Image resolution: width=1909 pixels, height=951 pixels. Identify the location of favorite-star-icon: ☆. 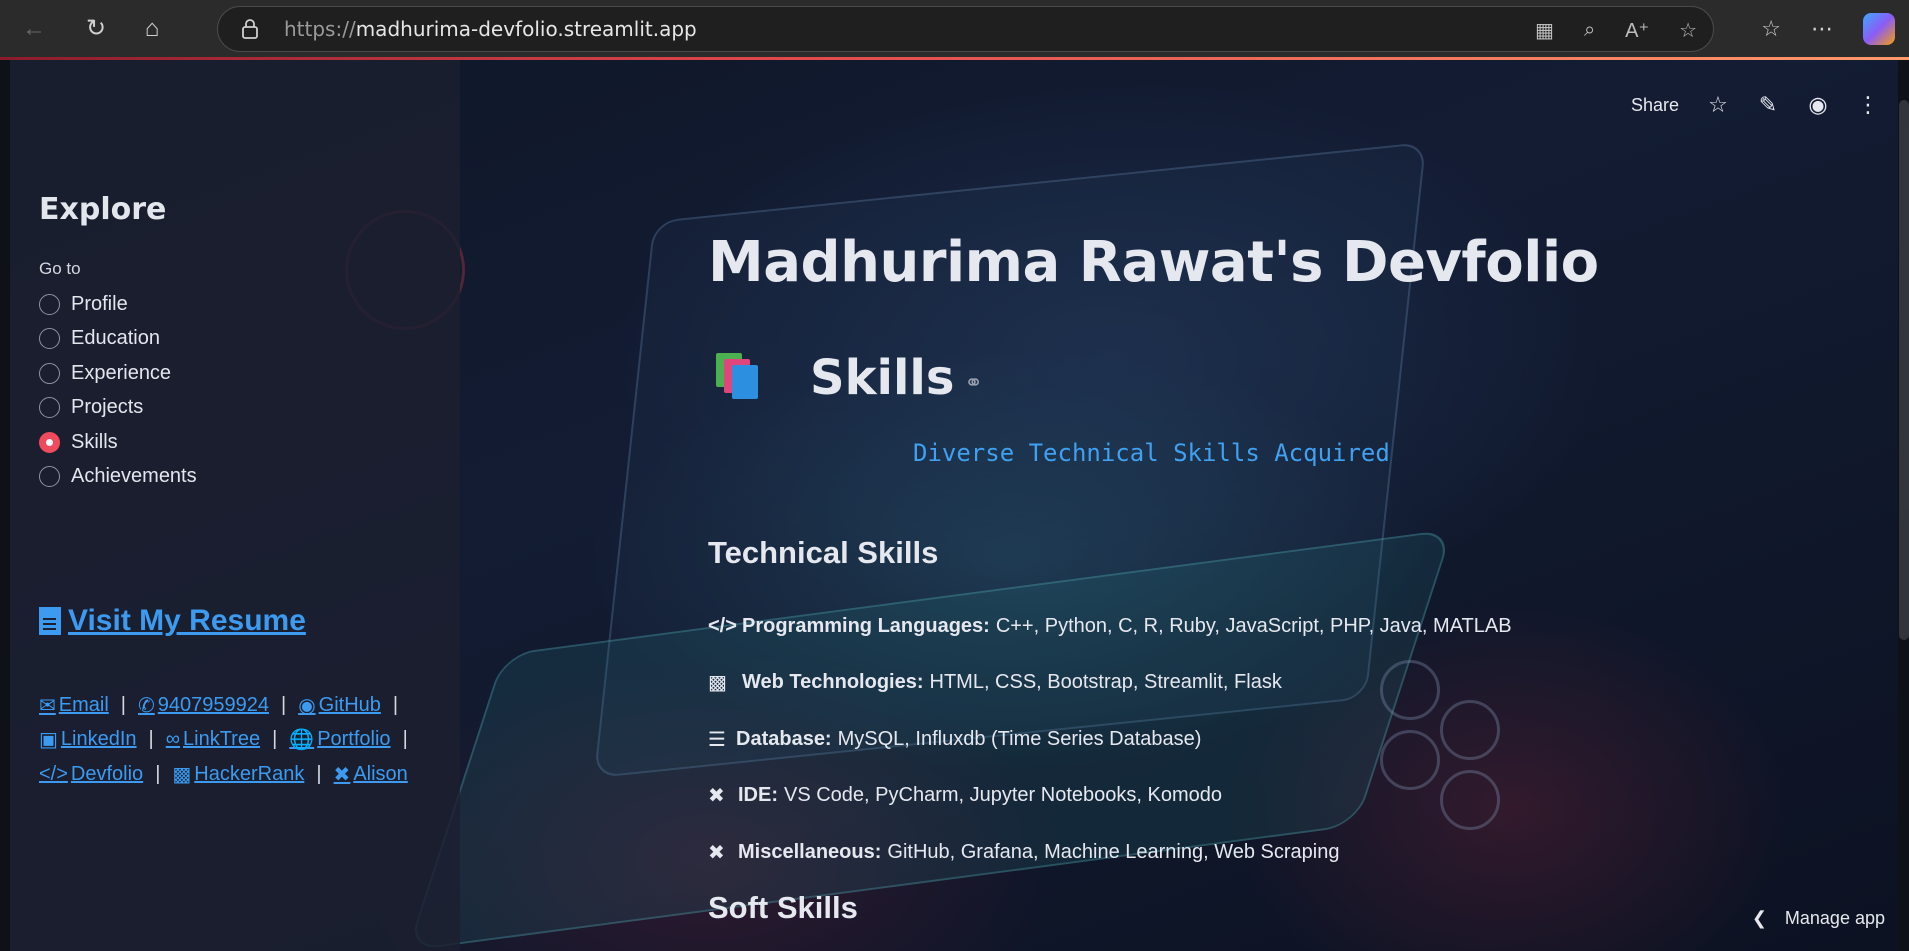
(1688, 30).